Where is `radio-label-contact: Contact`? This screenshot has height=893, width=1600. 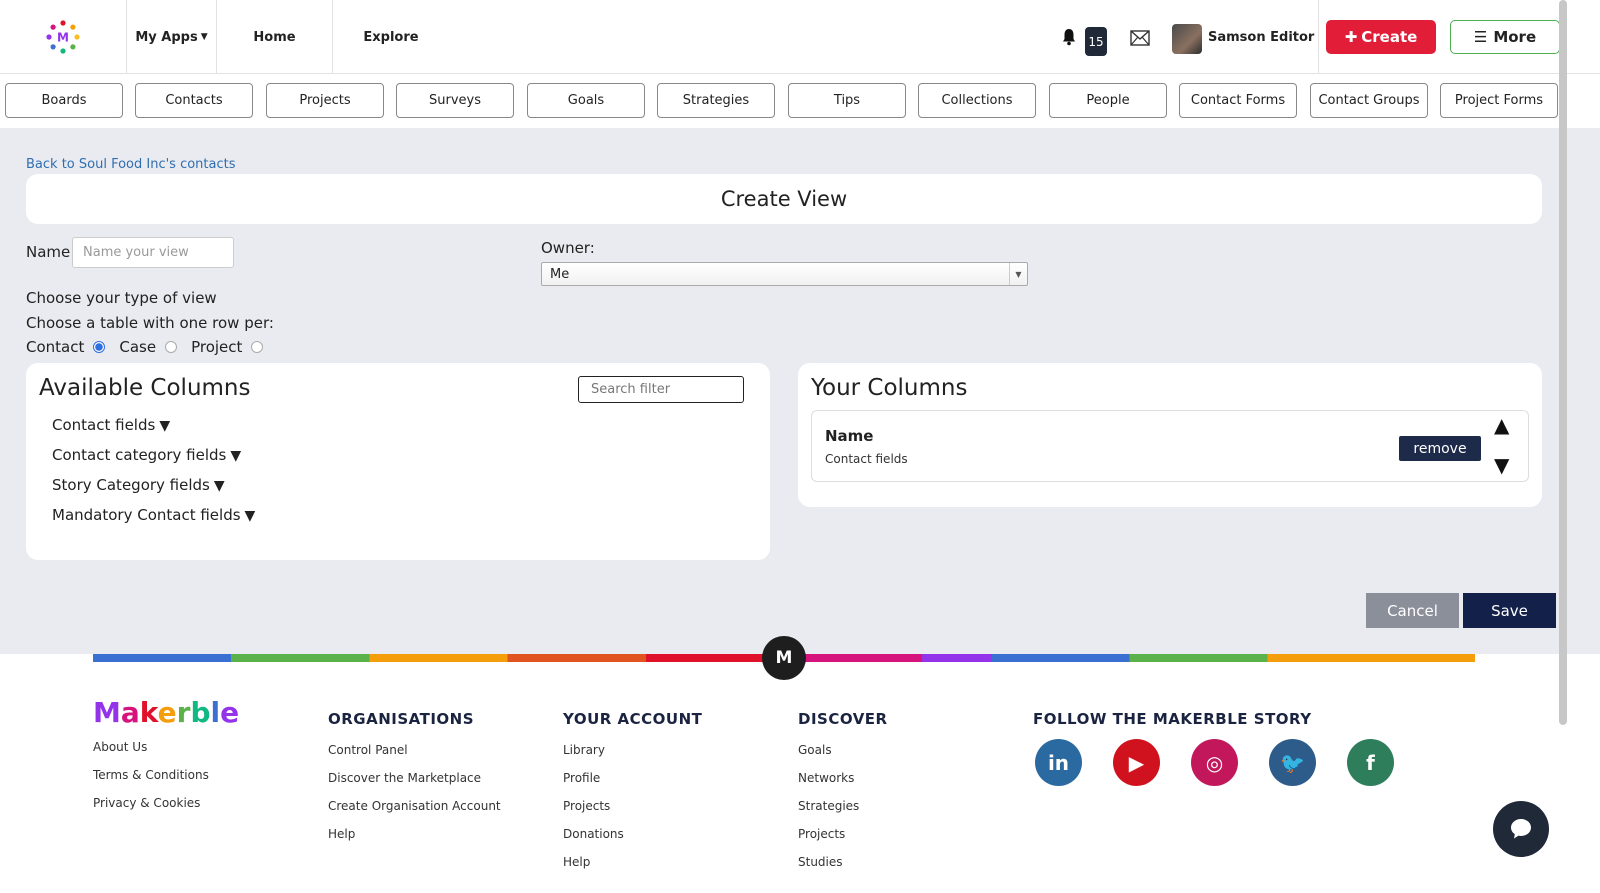
radio-label-contact: Contact is located at coordinates (55, 347).